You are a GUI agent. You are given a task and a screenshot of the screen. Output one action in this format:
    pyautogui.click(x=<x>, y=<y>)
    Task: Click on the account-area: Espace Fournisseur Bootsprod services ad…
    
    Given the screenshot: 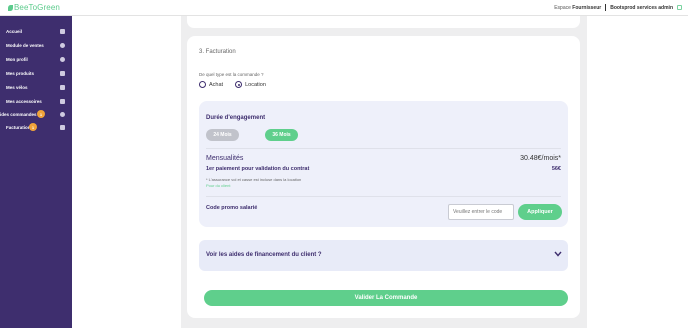 What is the action you would take?
    pyautogui.click(x=618, y=7)
    